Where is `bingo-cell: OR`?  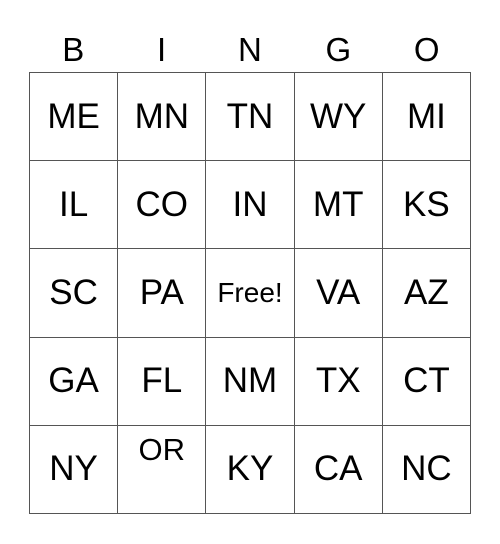 bingo-cell: OR is located at coordinates (162, 469).